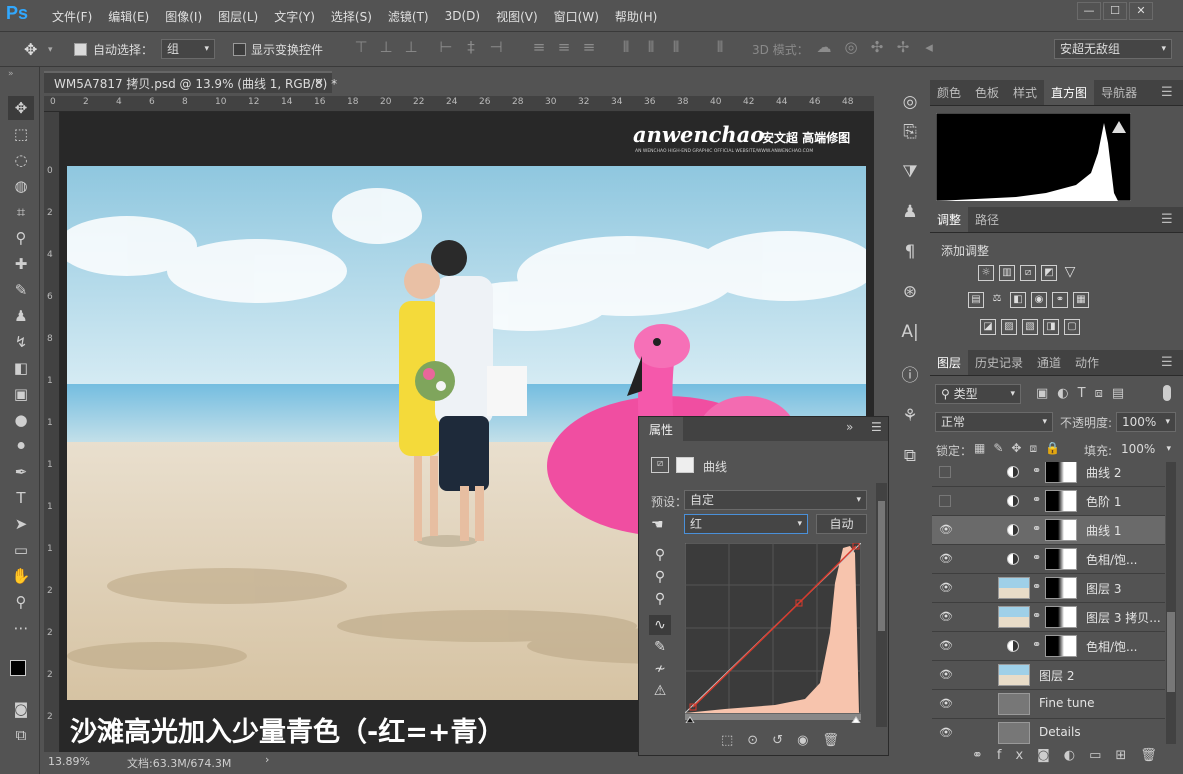  What do you see at coordinates (21, 628) in the screenshot?
I see `more-tools-icon: ⋯` at bounding box center [21, 628].